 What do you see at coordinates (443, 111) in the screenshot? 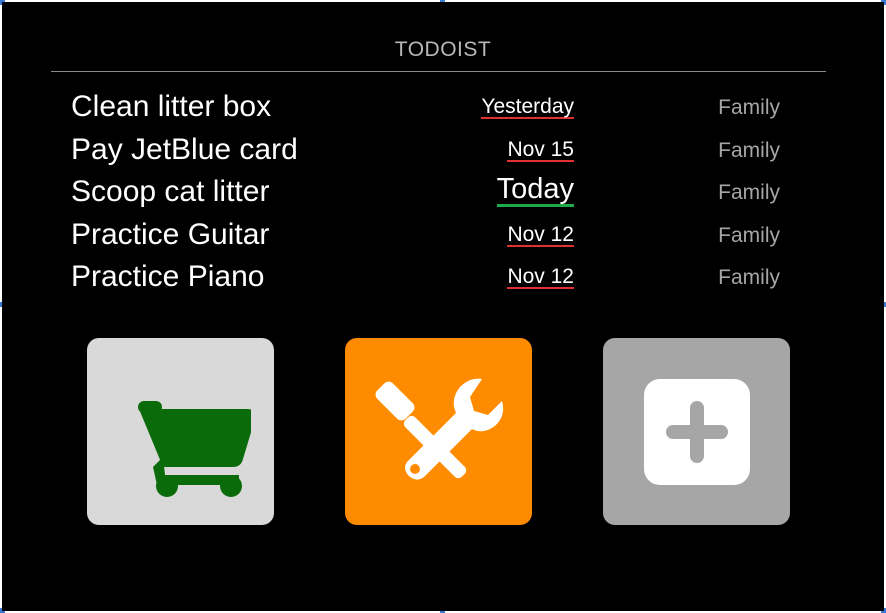
I see `task-row: Clean litter box Yesterday Family` at bounding box center [443, 111].